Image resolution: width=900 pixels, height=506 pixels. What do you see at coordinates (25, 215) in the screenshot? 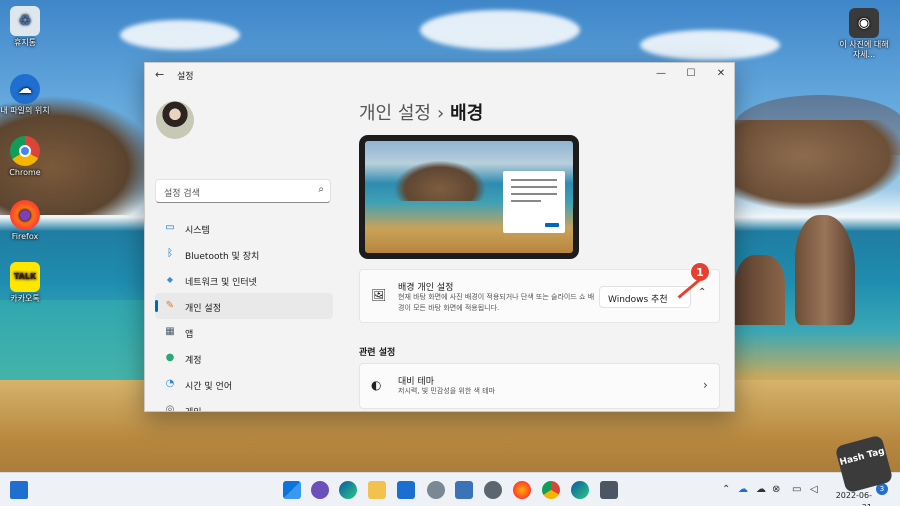
I see `firefox-icon: ●` at bounding box center [25, 215].